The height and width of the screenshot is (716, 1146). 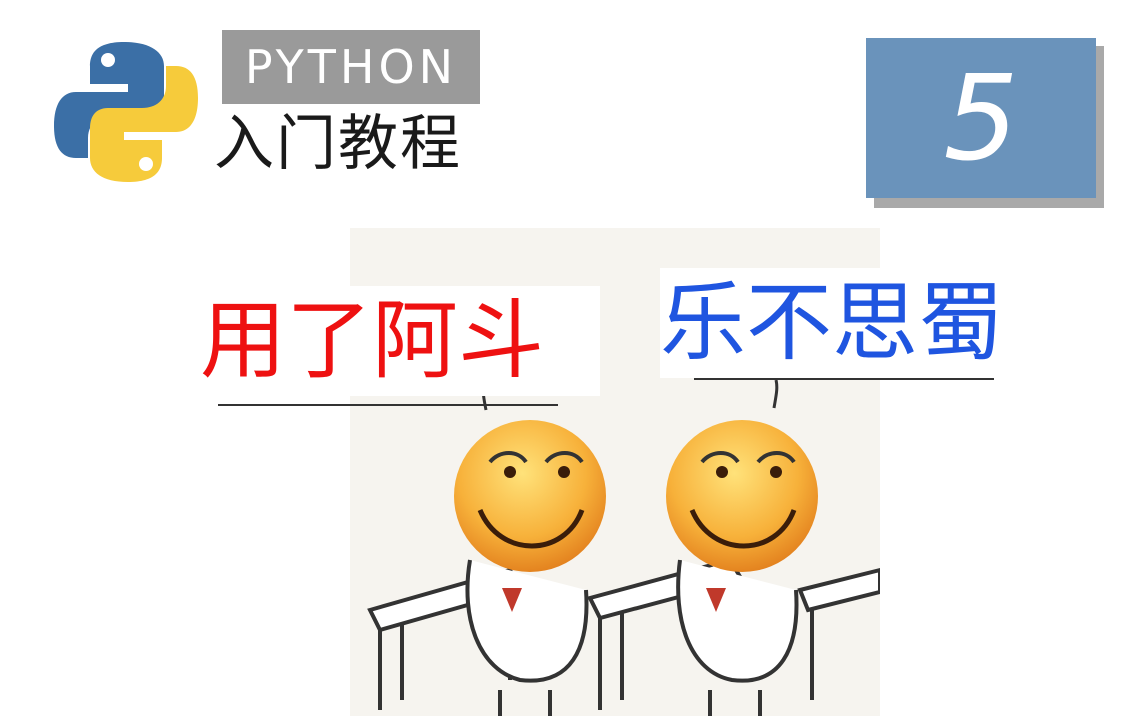 What do you see at coordinates (400, 341) in the screenshot?
I see `caption-left: 用了阿斗` at bounding box center [400, 341].